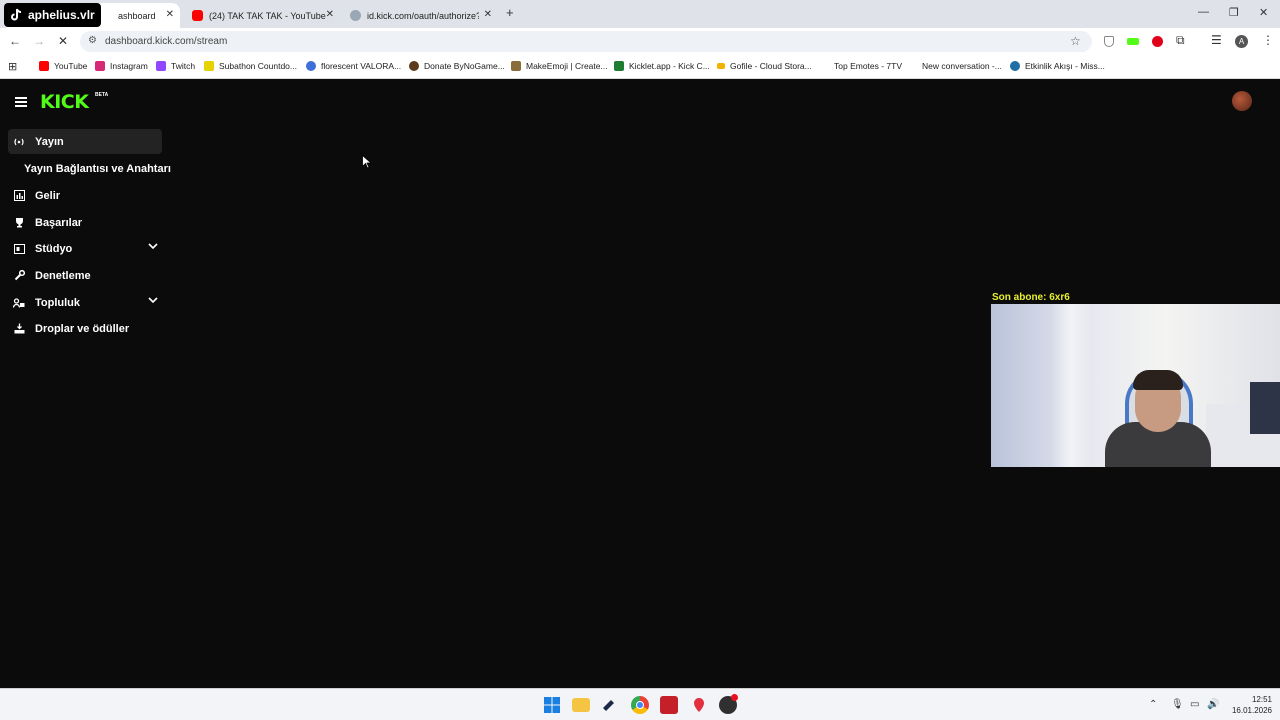  I want to click on sidebar-item-yayin: Yayın, so click(85, 141).